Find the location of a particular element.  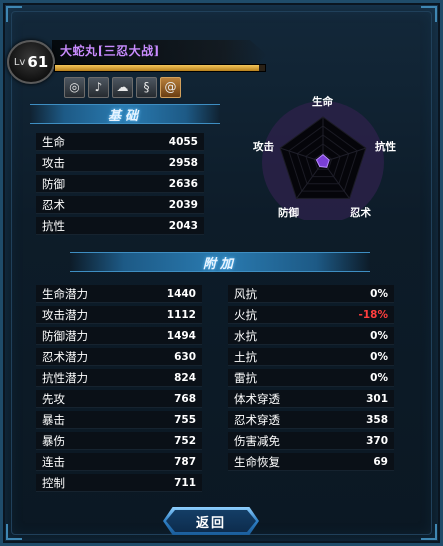

spiral-icon: @ is located at coordinates (170, 87).